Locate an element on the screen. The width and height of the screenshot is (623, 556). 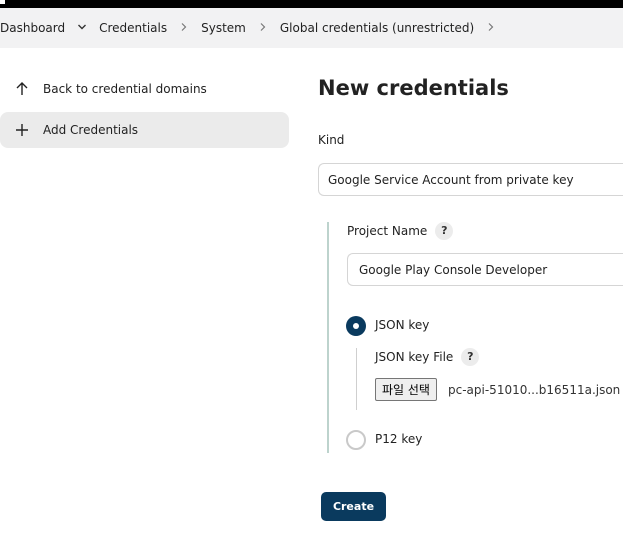
sidebar-item-add-credentials: Add Credentials is located at coordinates (144, 130).